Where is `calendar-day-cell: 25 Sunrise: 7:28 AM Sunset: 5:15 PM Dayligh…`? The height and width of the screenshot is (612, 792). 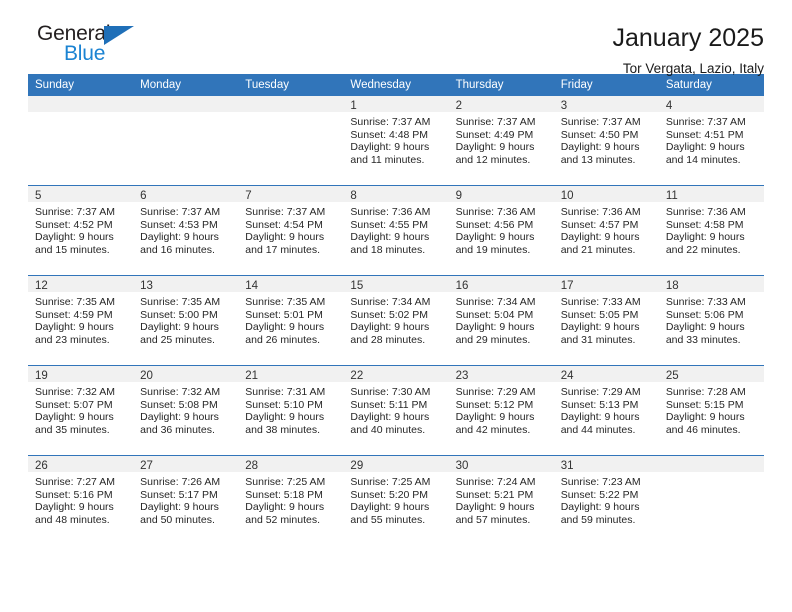 calendar-day-cell: 25 Sunrise: 7:28 AM Sunset: 5:15 PM Dayligh… is located at coordinates (711, 410).